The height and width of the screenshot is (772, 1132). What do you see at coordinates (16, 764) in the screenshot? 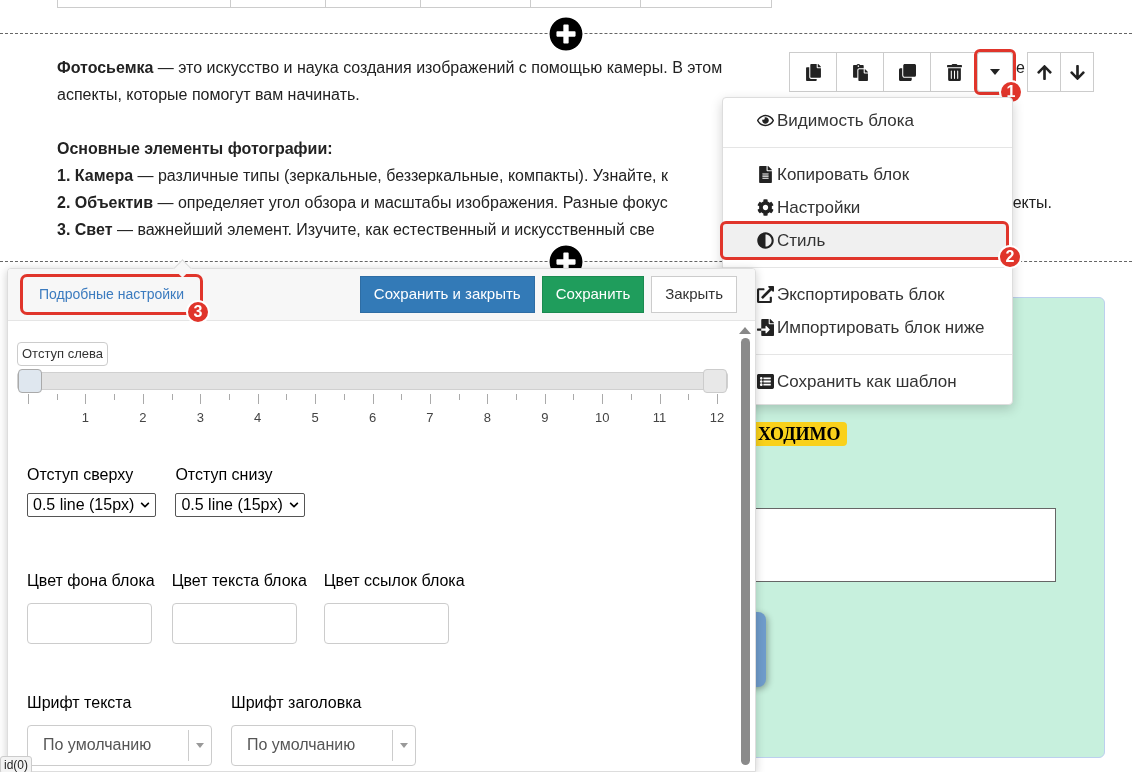
I see `status-tooltip: id(0)` at bounding box center [16, 764].